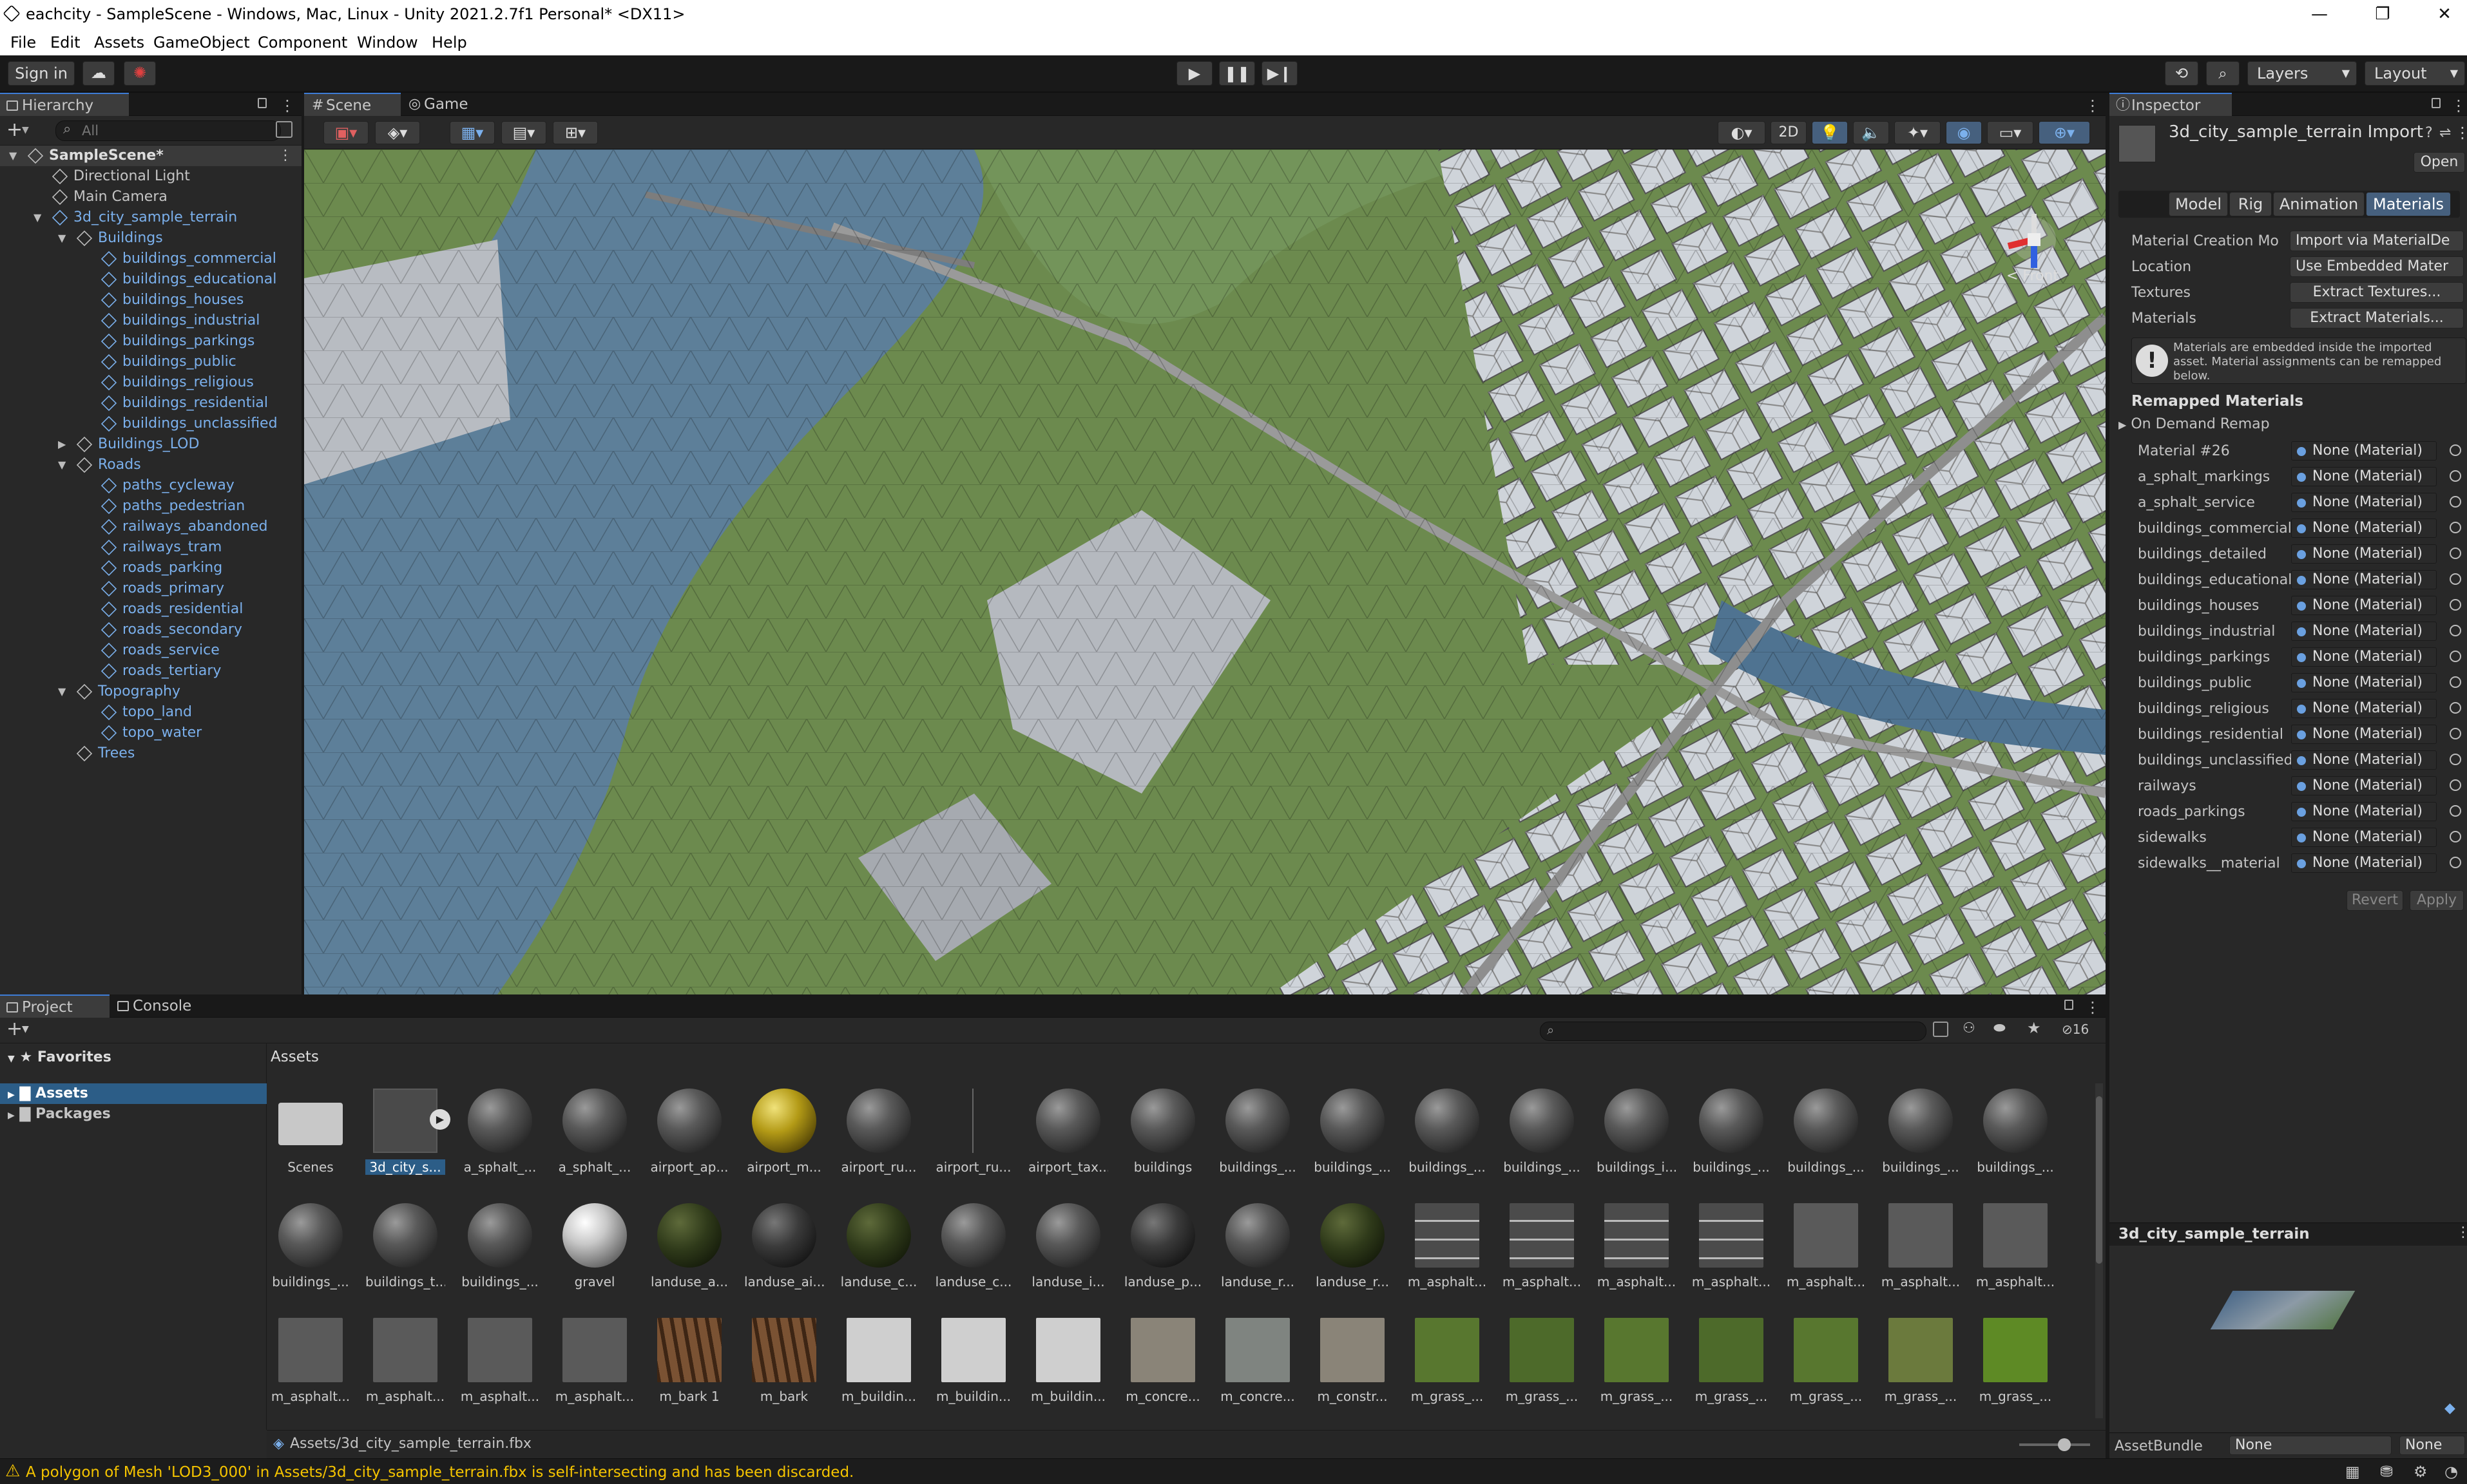  Describe the element at coordinates (151, 506) in the screenshot. I see `hierarchy-row: paths_pedestrian` at that location.